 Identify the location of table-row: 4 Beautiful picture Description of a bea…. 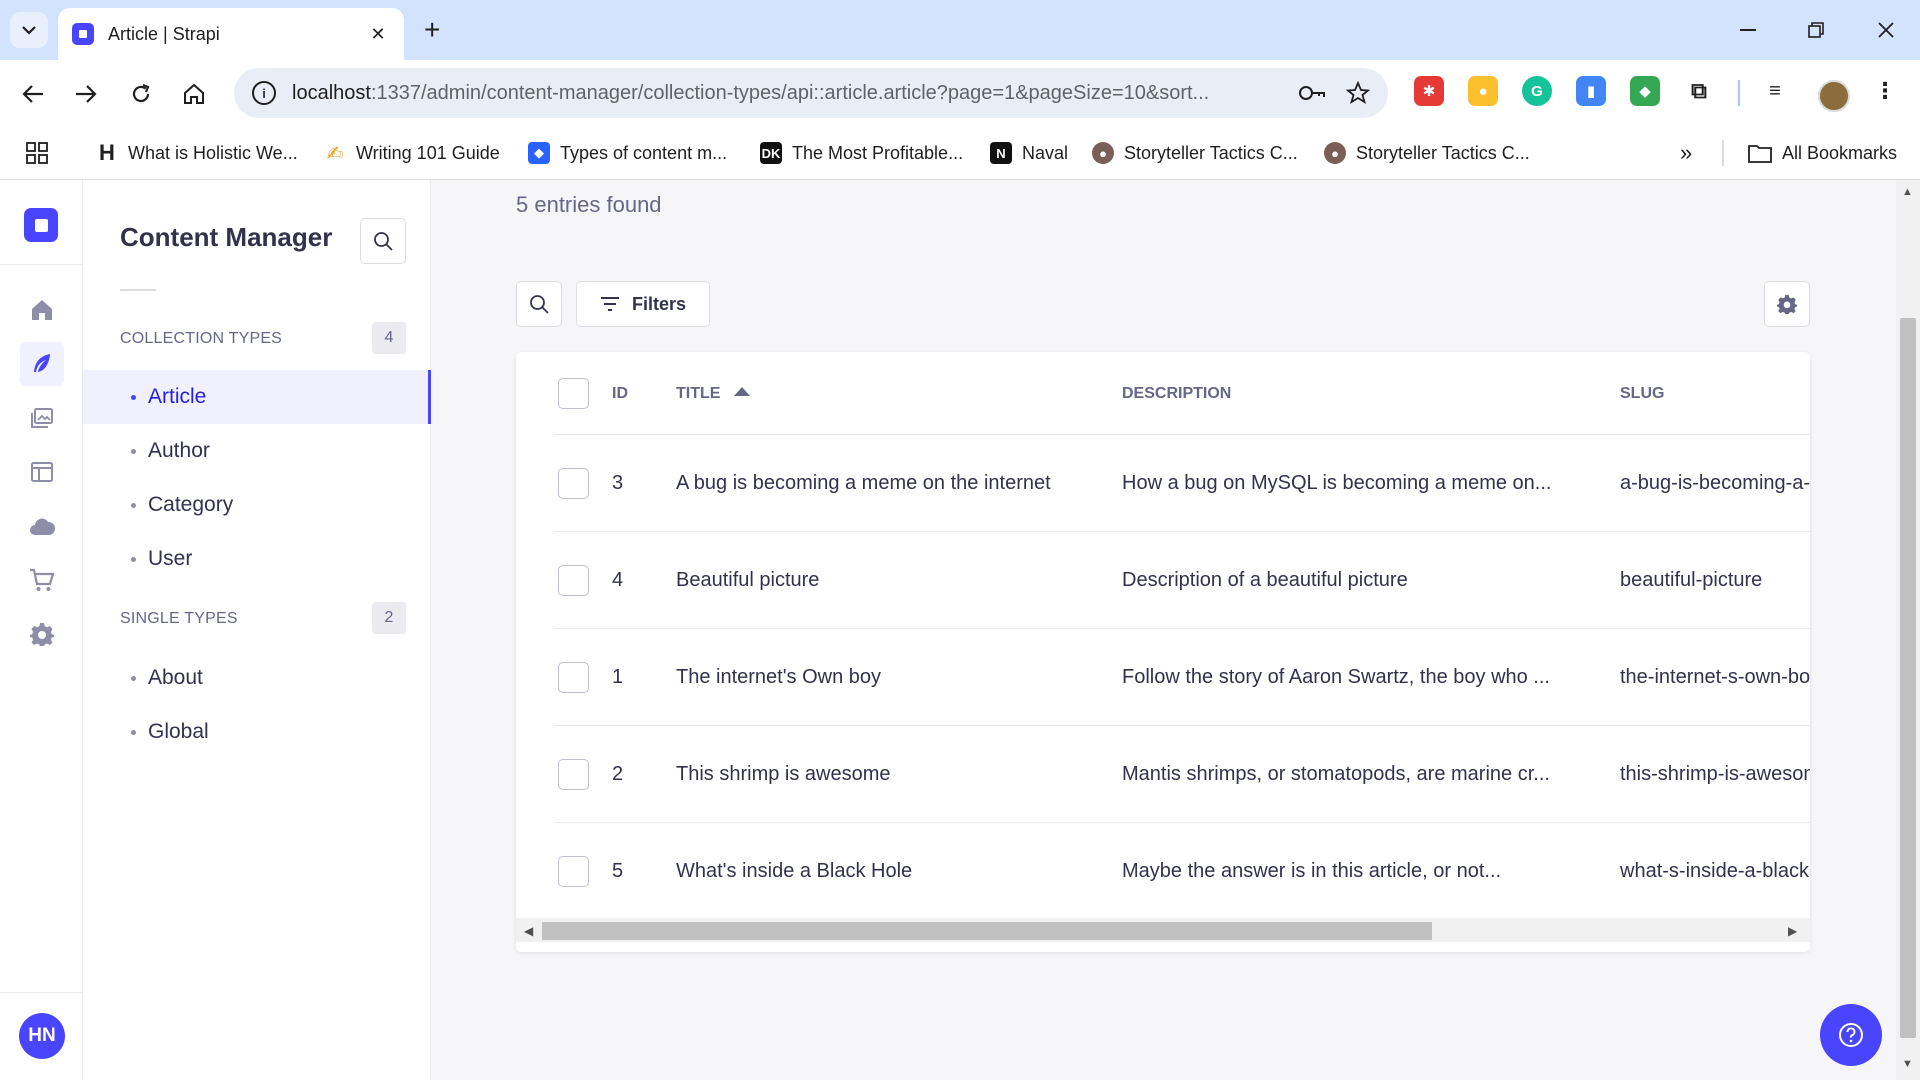
(1182, 580).